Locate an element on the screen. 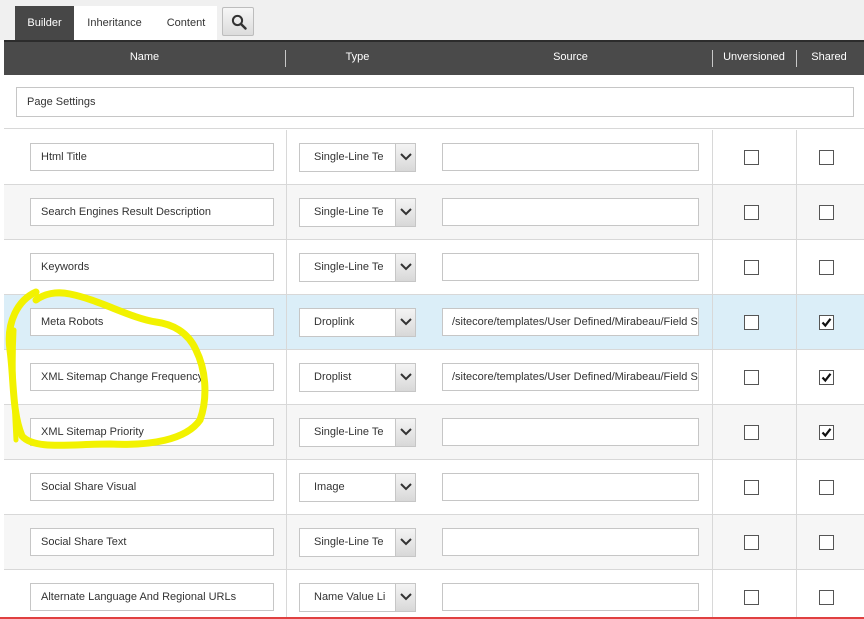 This screenshot has width=864, height=619. field-name-input: Alternate Language And Regional URLs is located at coordinates (152, 597).